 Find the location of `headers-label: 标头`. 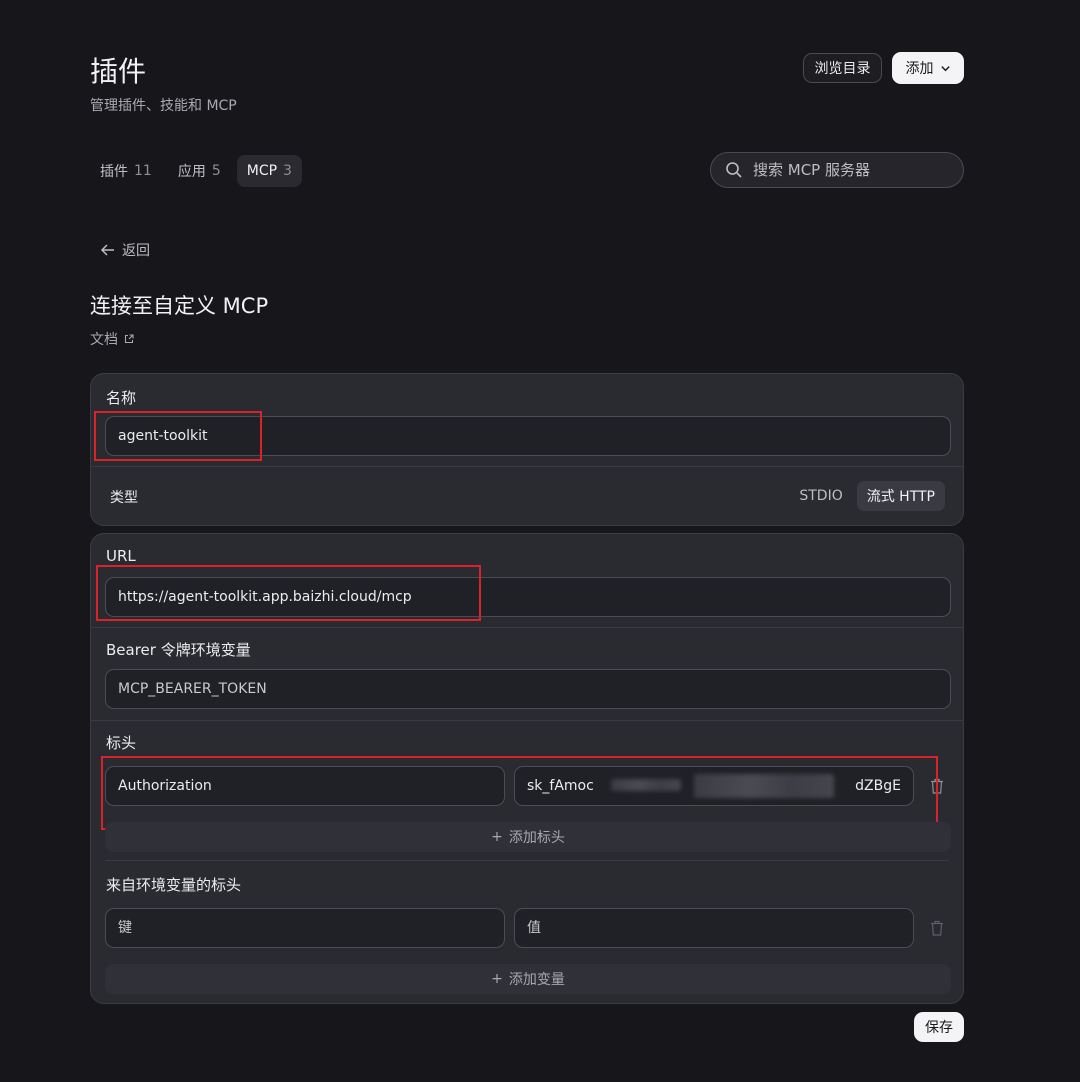

headers-label: 标头 is located at coordinates (121, 743).